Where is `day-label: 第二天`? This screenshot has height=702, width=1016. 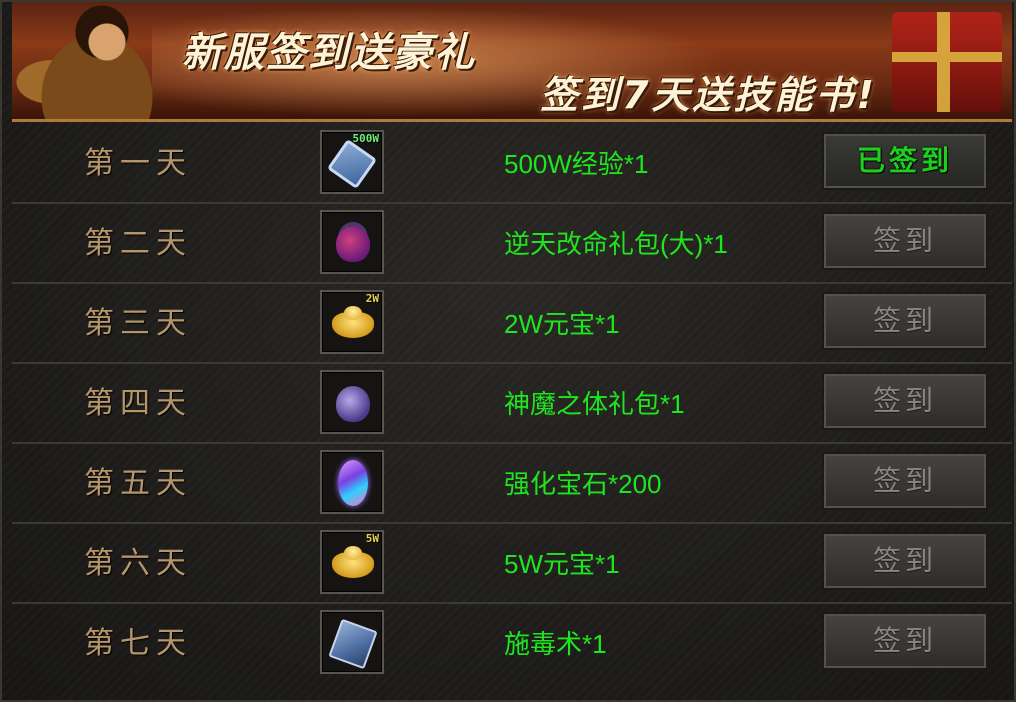
day-label: 第二天 is located at coordinates (138, 243).